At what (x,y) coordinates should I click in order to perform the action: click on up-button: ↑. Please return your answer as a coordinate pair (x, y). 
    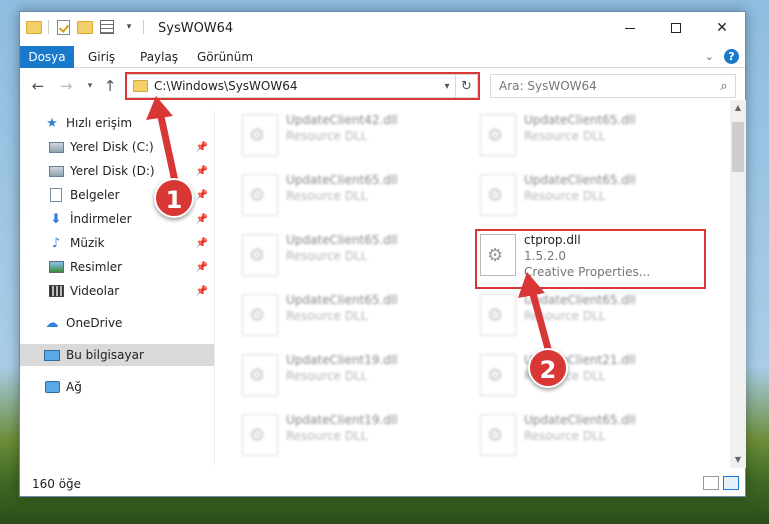
    Looking at the image, I should click on (110, 86).